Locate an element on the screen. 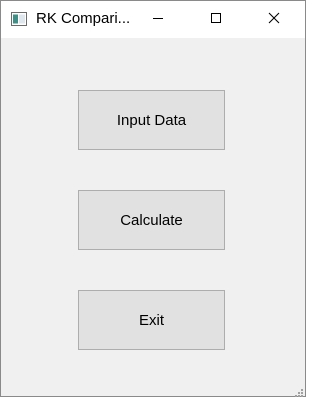 This screenshot has width=320, height=403. close-button is located at coordinates (274, 19).